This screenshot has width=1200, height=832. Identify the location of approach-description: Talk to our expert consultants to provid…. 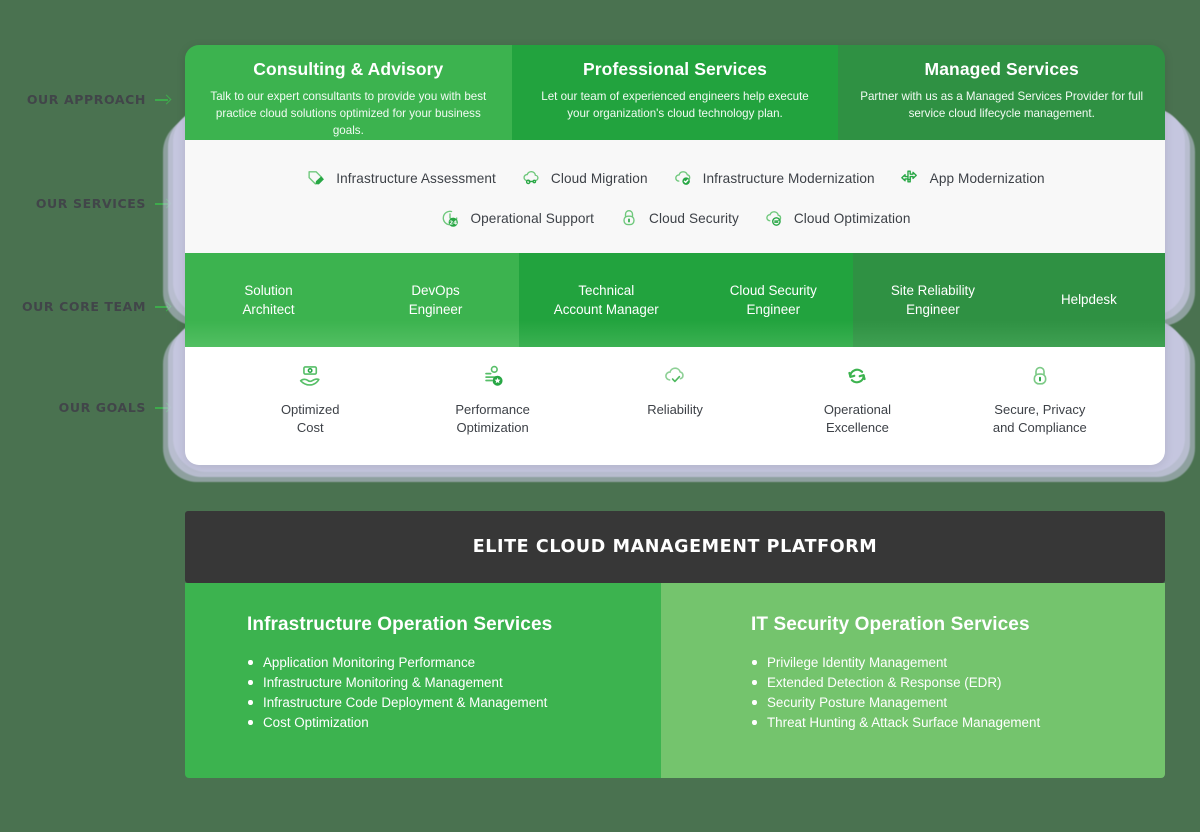
(348, 113).